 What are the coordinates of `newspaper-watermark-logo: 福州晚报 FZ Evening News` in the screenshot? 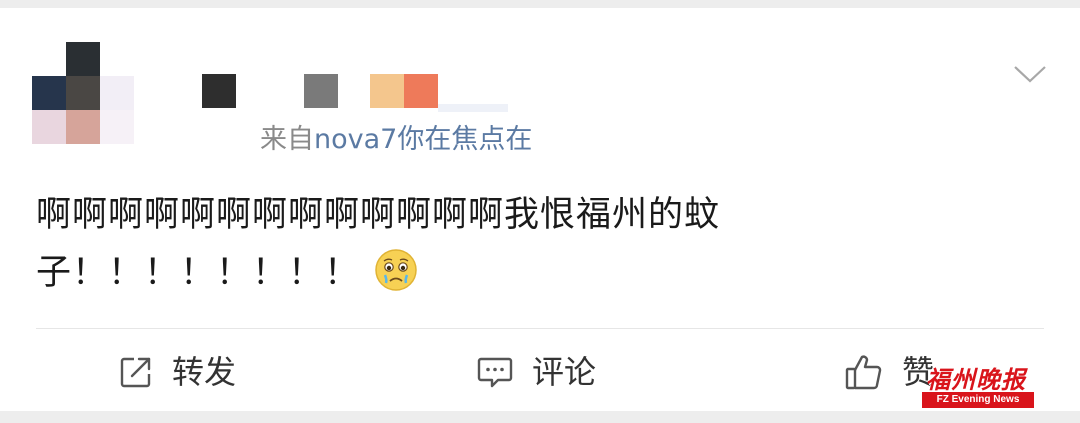 It's located at (978, 384).